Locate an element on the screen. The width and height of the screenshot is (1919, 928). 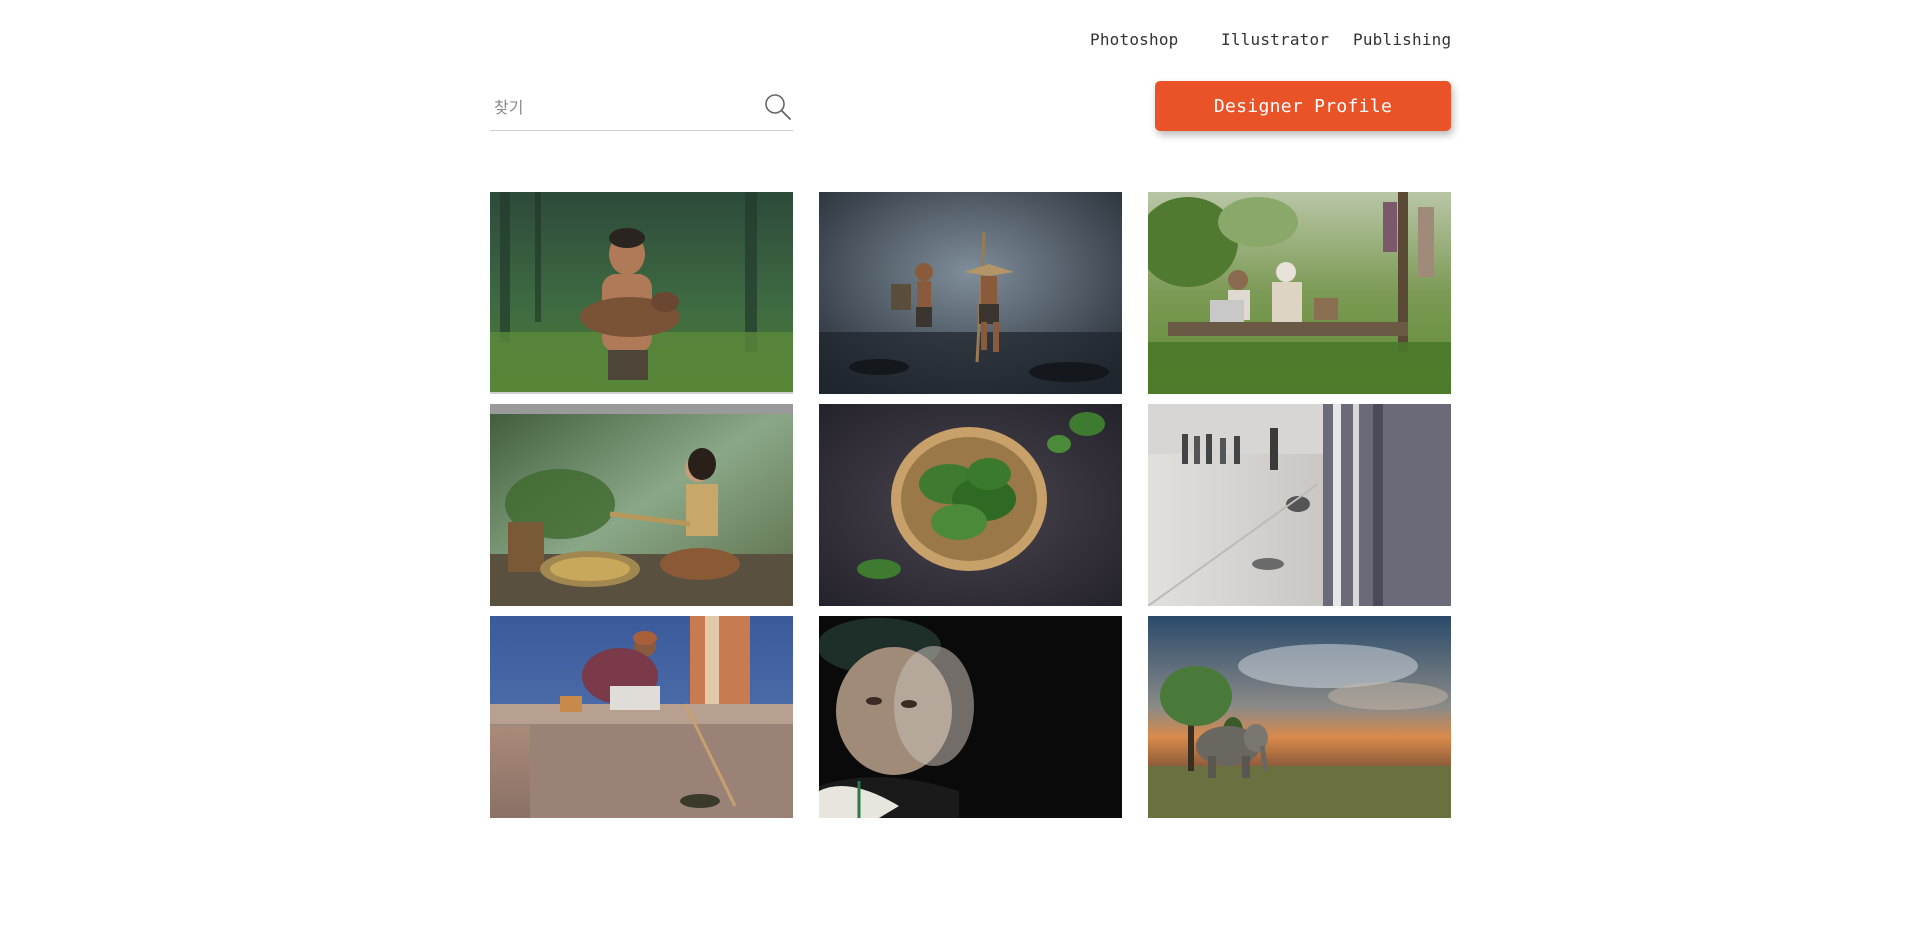
nav-link-photoshop: Photoshop is located at coordinates (1134, 39).